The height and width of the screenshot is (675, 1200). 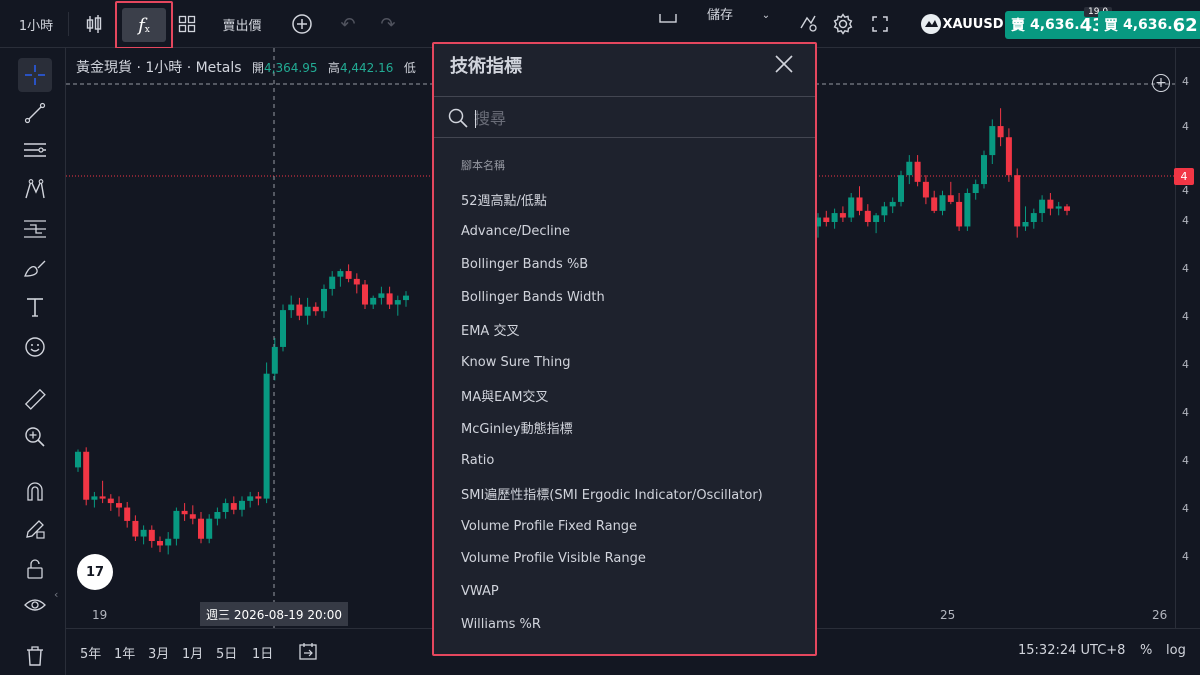 I want to click on indicator-item: 52週高點/低點, so click(x=624, y=199).